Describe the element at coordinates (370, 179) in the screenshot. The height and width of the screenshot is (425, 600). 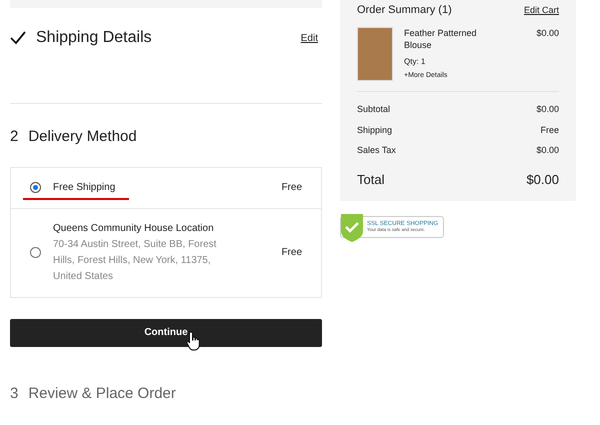
I see `total-label: Total` at that location.